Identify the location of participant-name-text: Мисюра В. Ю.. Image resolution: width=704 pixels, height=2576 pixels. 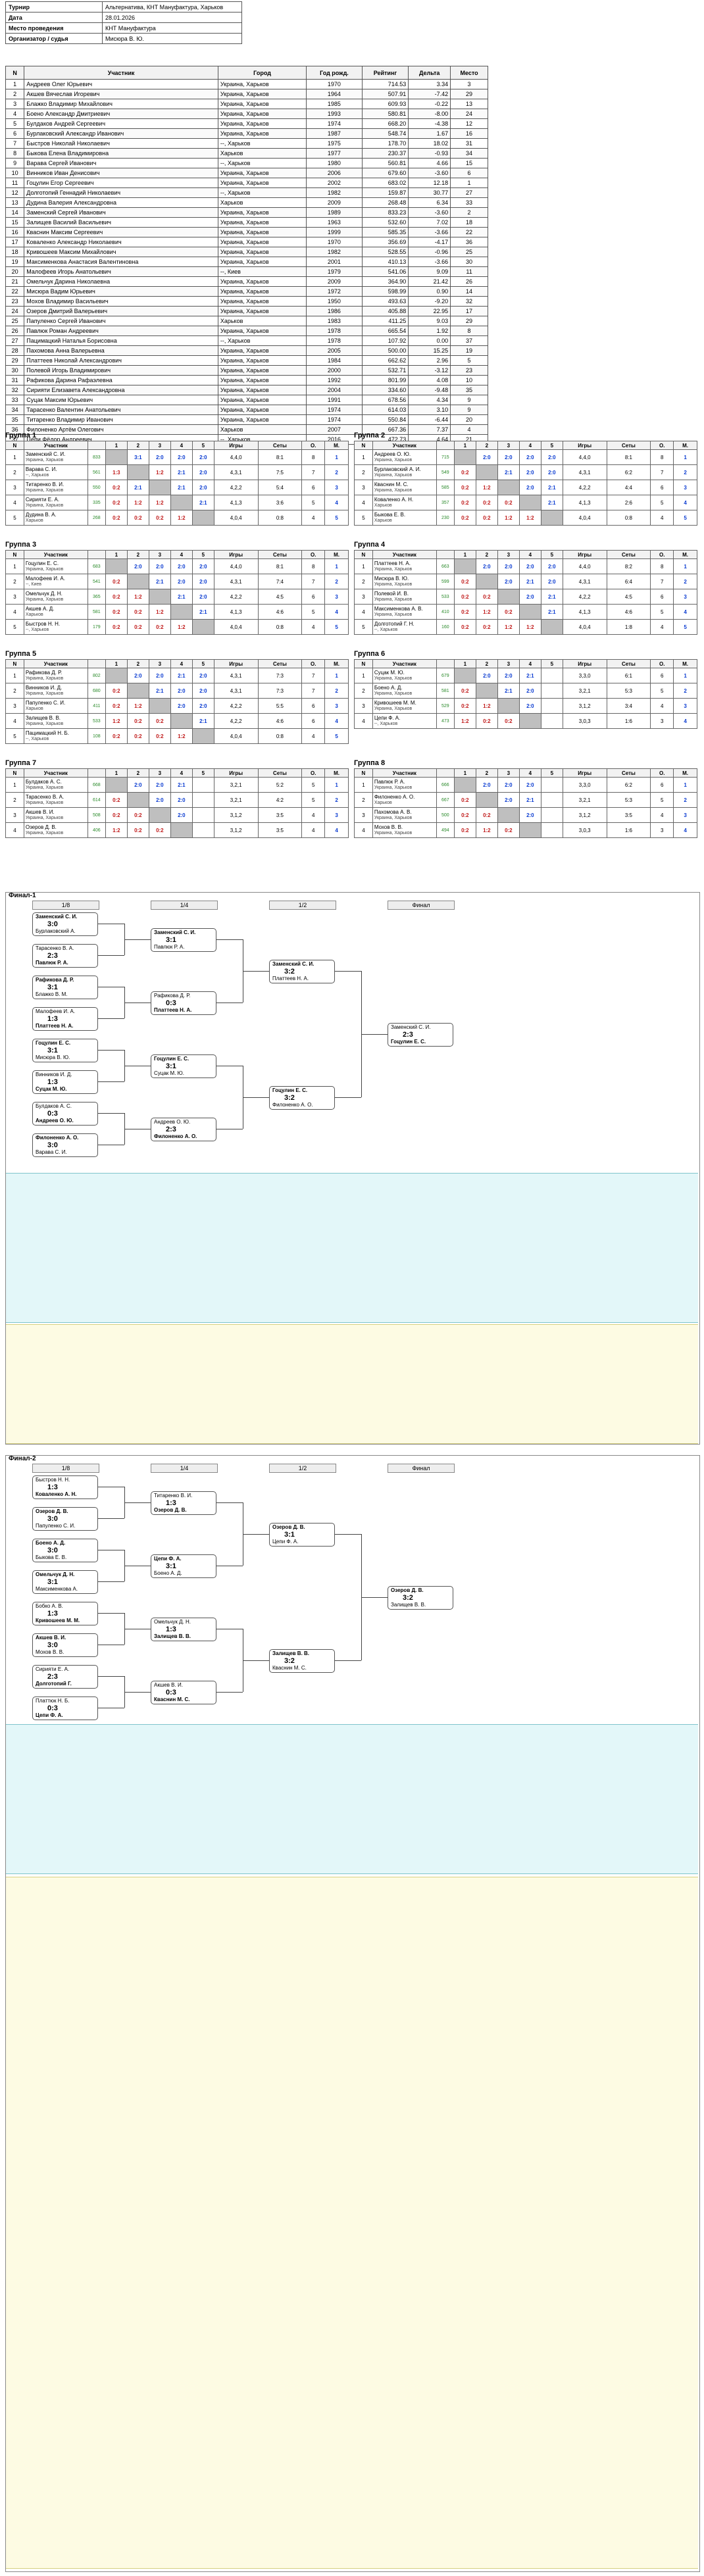
(391, 579).